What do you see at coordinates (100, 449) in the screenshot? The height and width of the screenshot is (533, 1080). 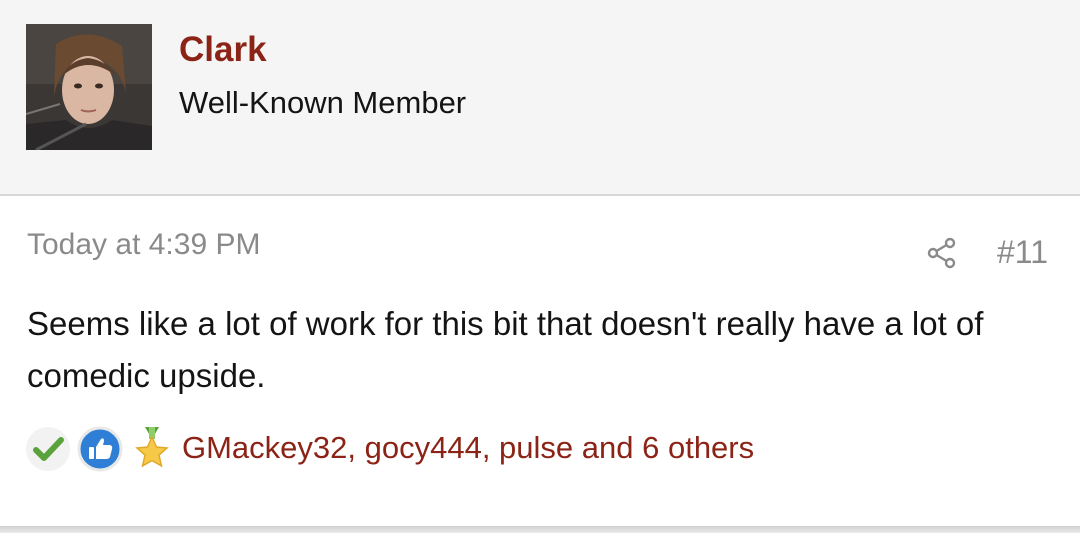 I see `like-icon` at bounding box center [100, 449].